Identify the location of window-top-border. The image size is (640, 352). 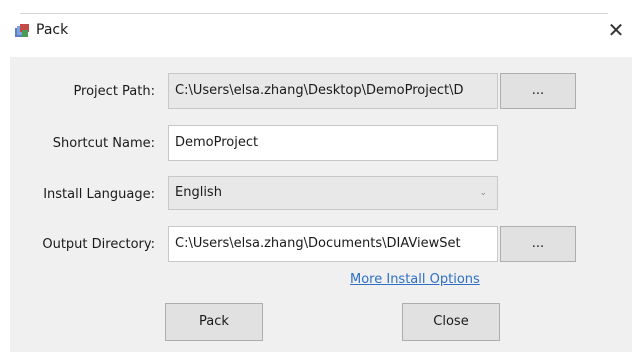
(320, 4).